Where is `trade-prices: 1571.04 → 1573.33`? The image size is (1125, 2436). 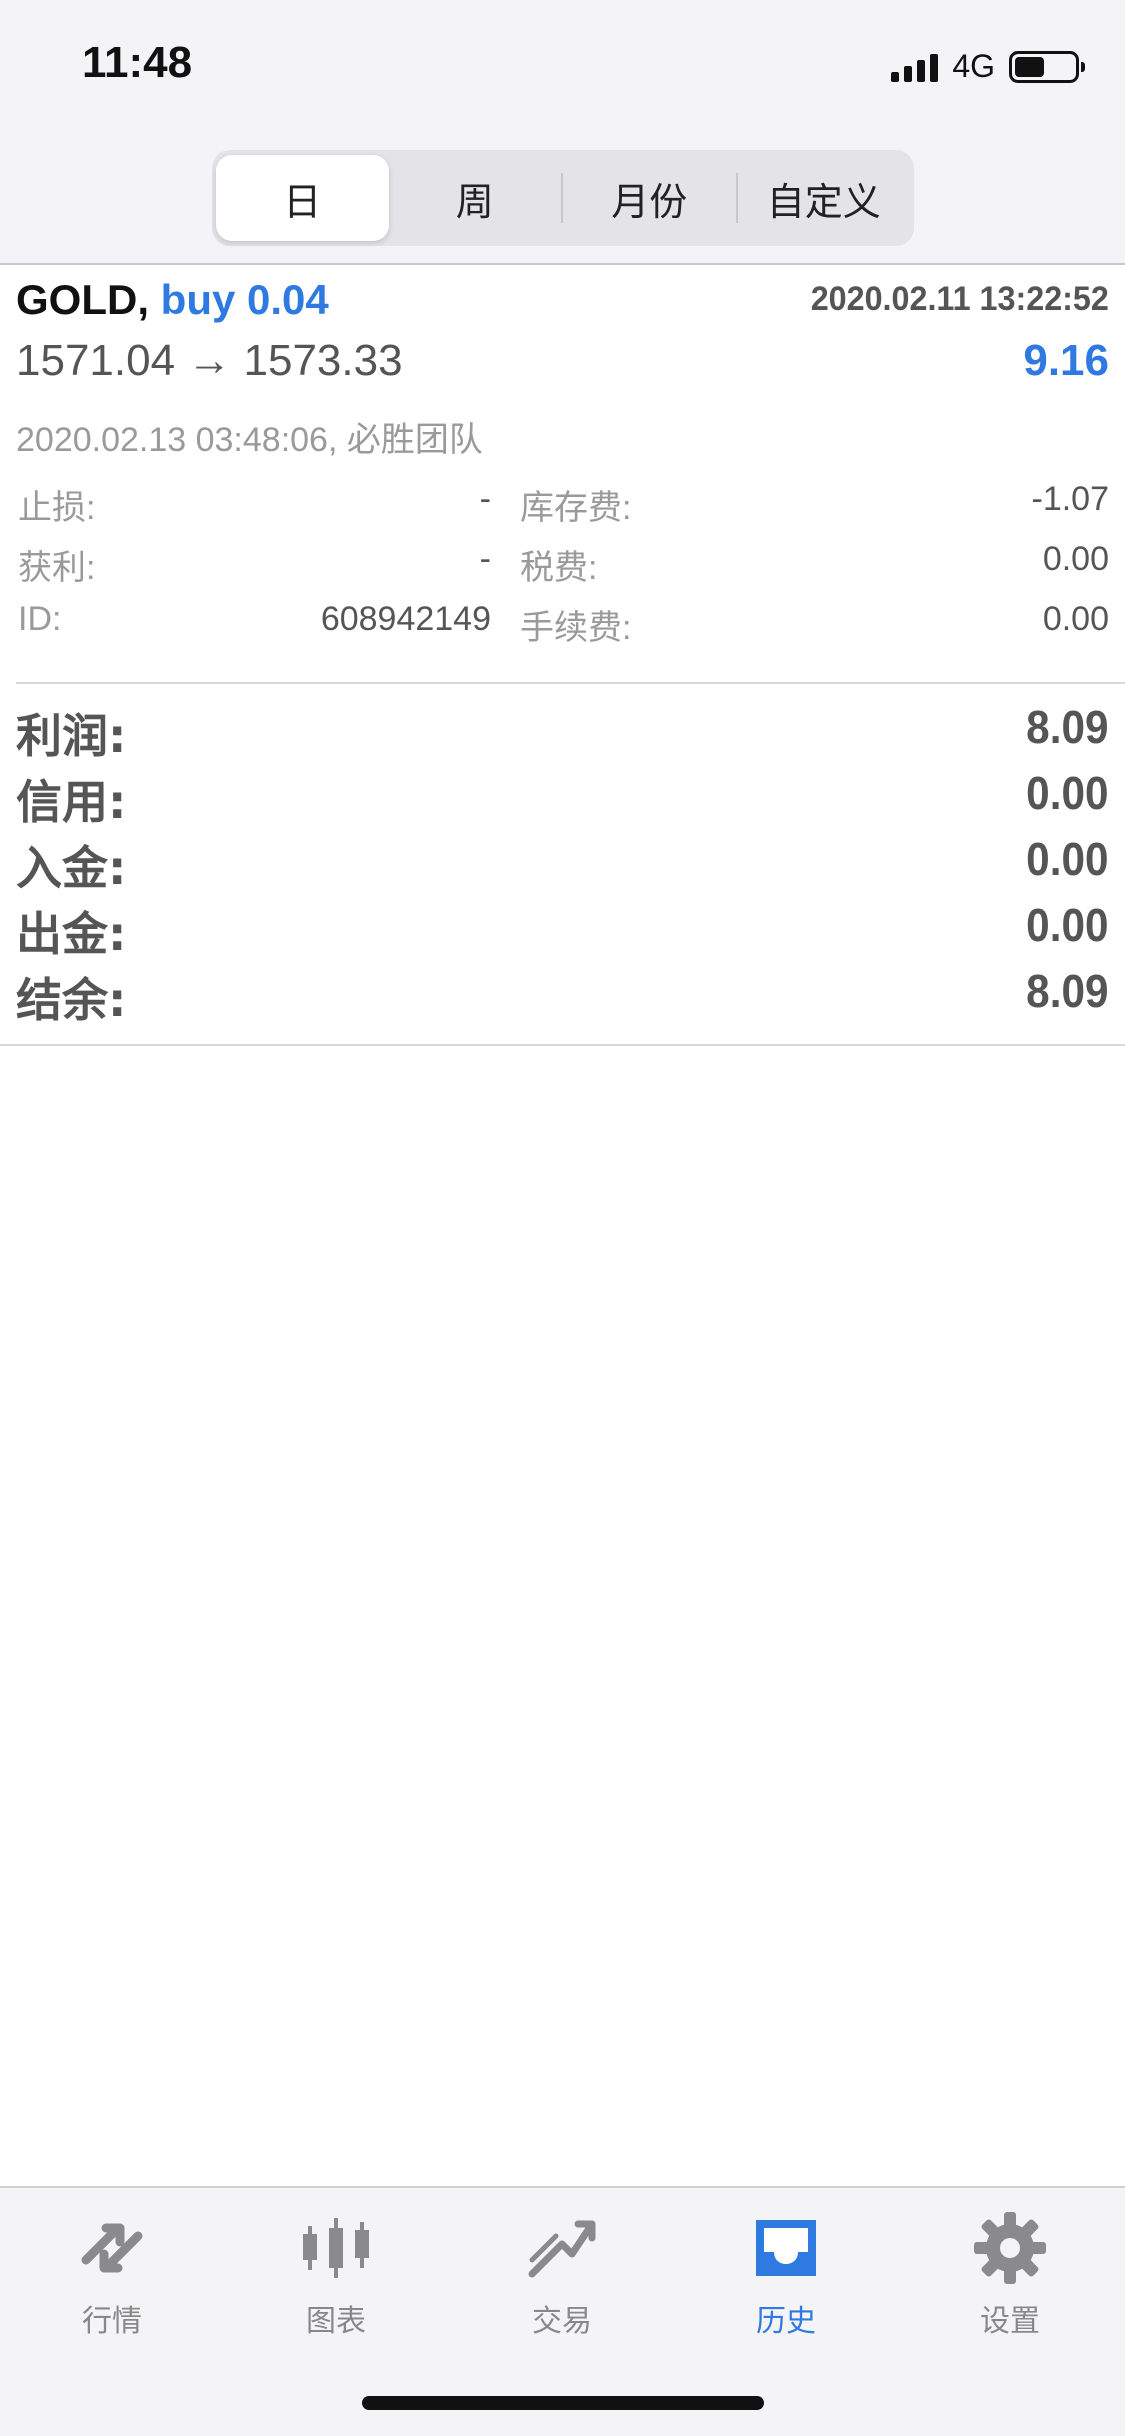
trade-prices: 1571.04 → 1573.33 is located at coordinates (209, 360).